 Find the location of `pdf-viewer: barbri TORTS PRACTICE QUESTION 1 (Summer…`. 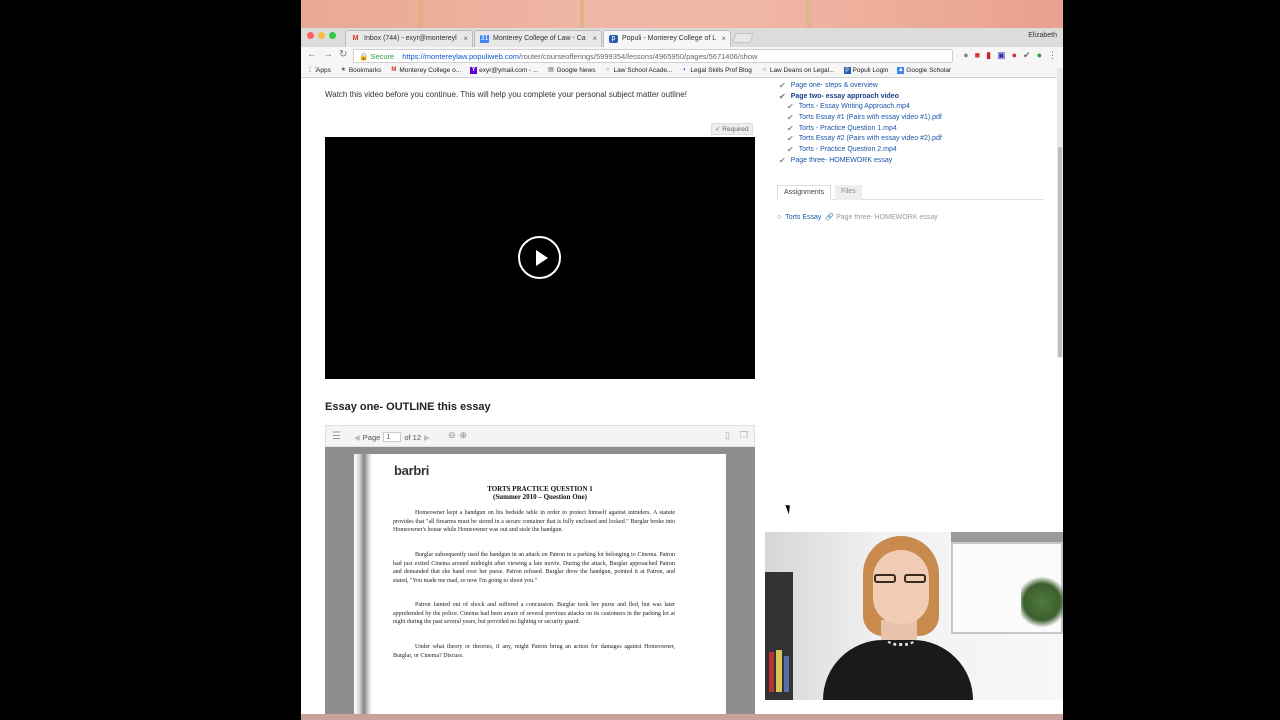

pdf-viewer: barbri TORTS PRACTICE QUESTION 1 (Summer… is located at coordinates (540, 580).